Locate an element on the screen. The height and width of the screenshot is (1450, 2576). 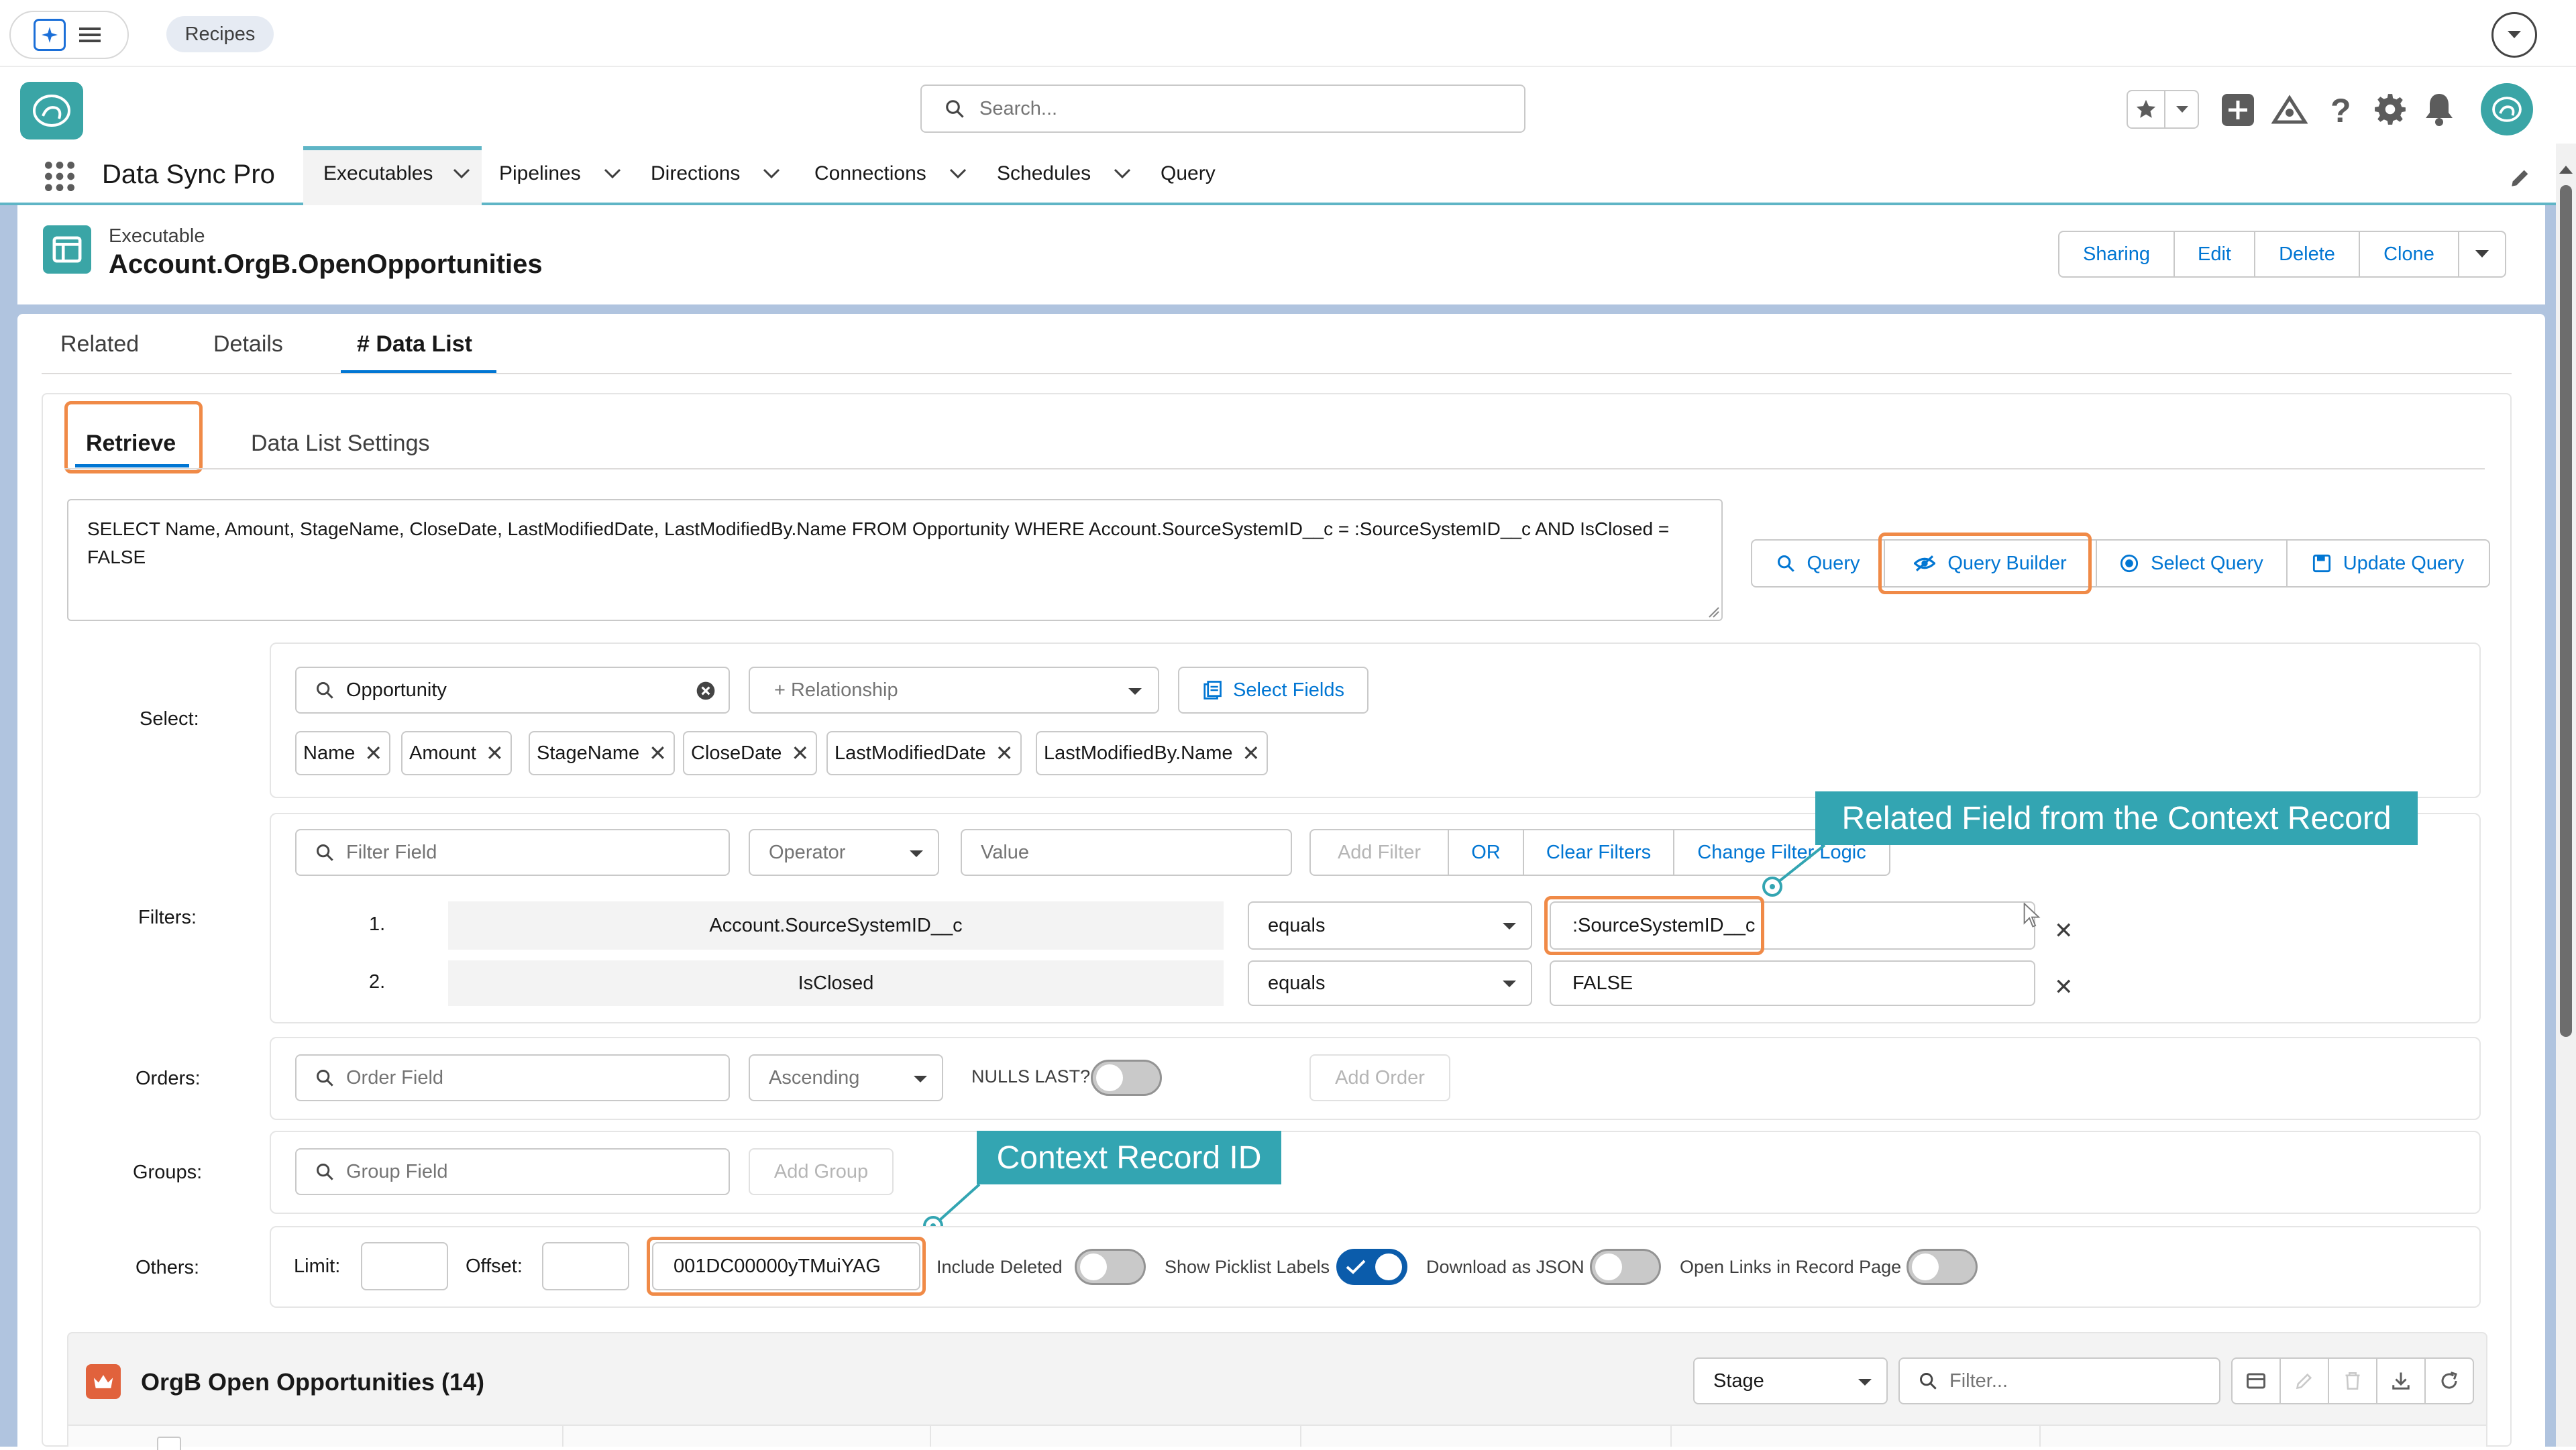
clone-button: Clone is located at coordinates (2409, 254).